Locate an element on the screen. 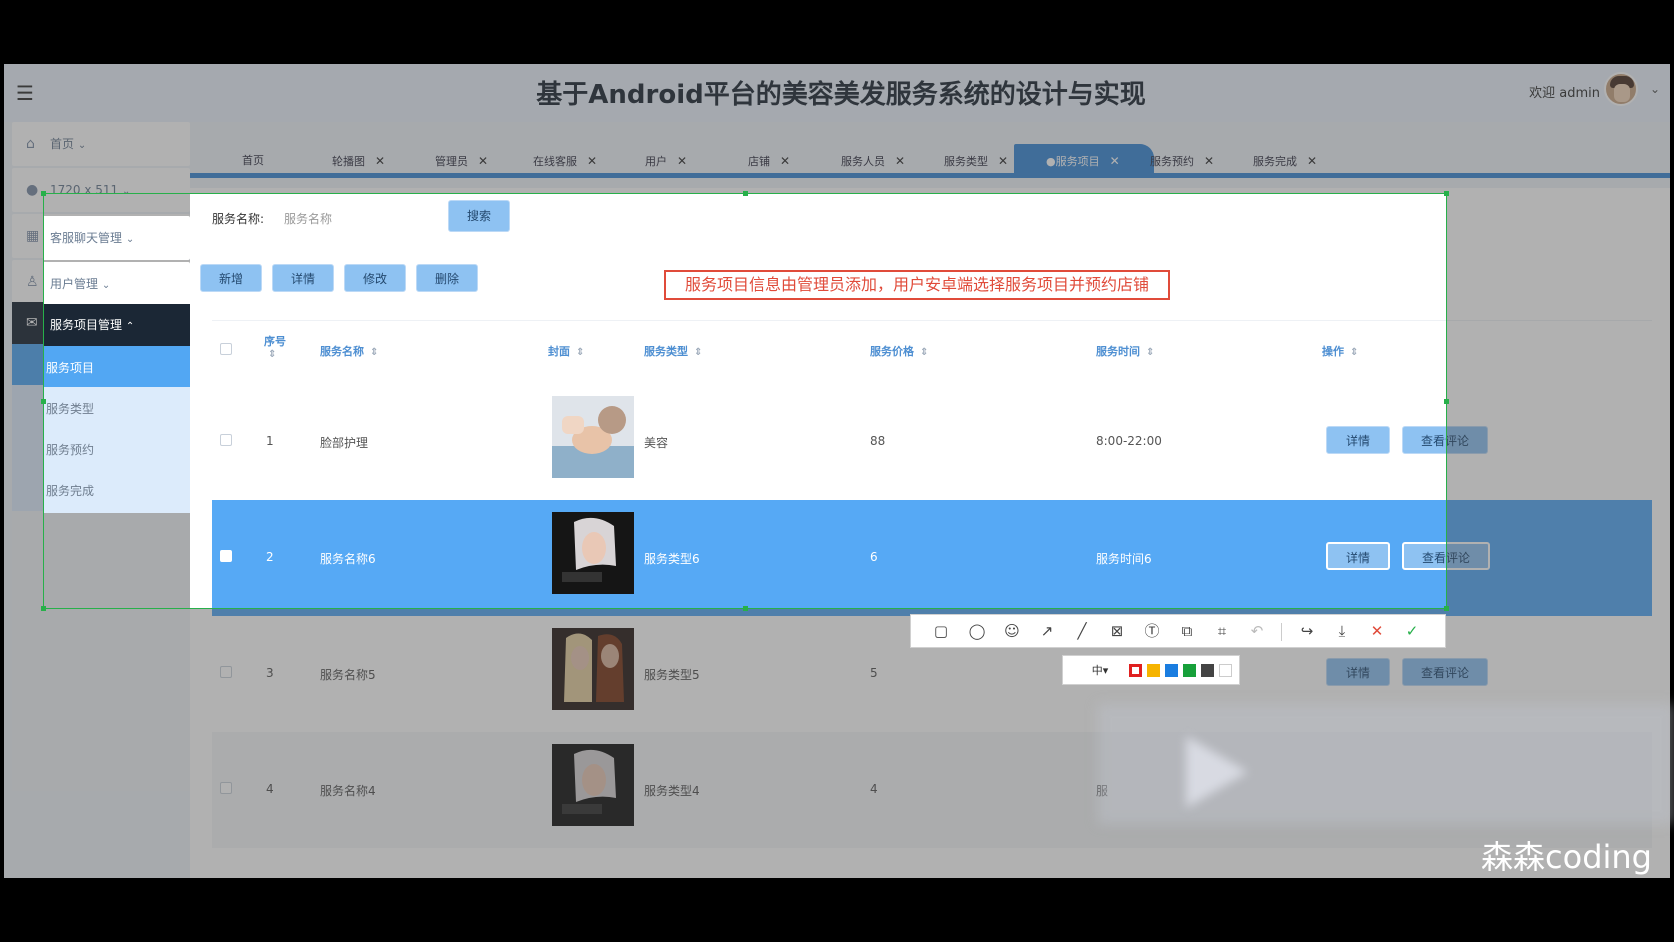 This screenshot has width=1674, height=942. welcome-text: 欢迎 admin is located at coordinates (1564, 93).